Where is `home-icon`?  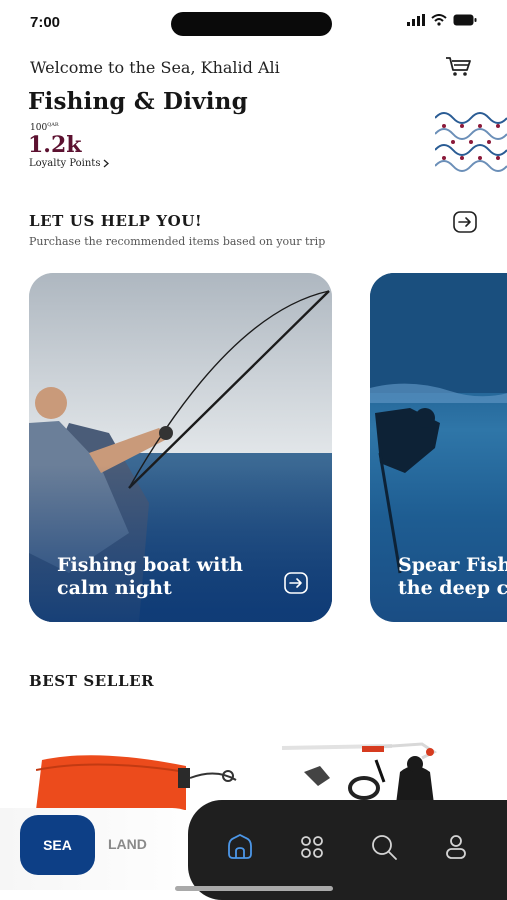
home-icon is located at coordinates (240, 846).